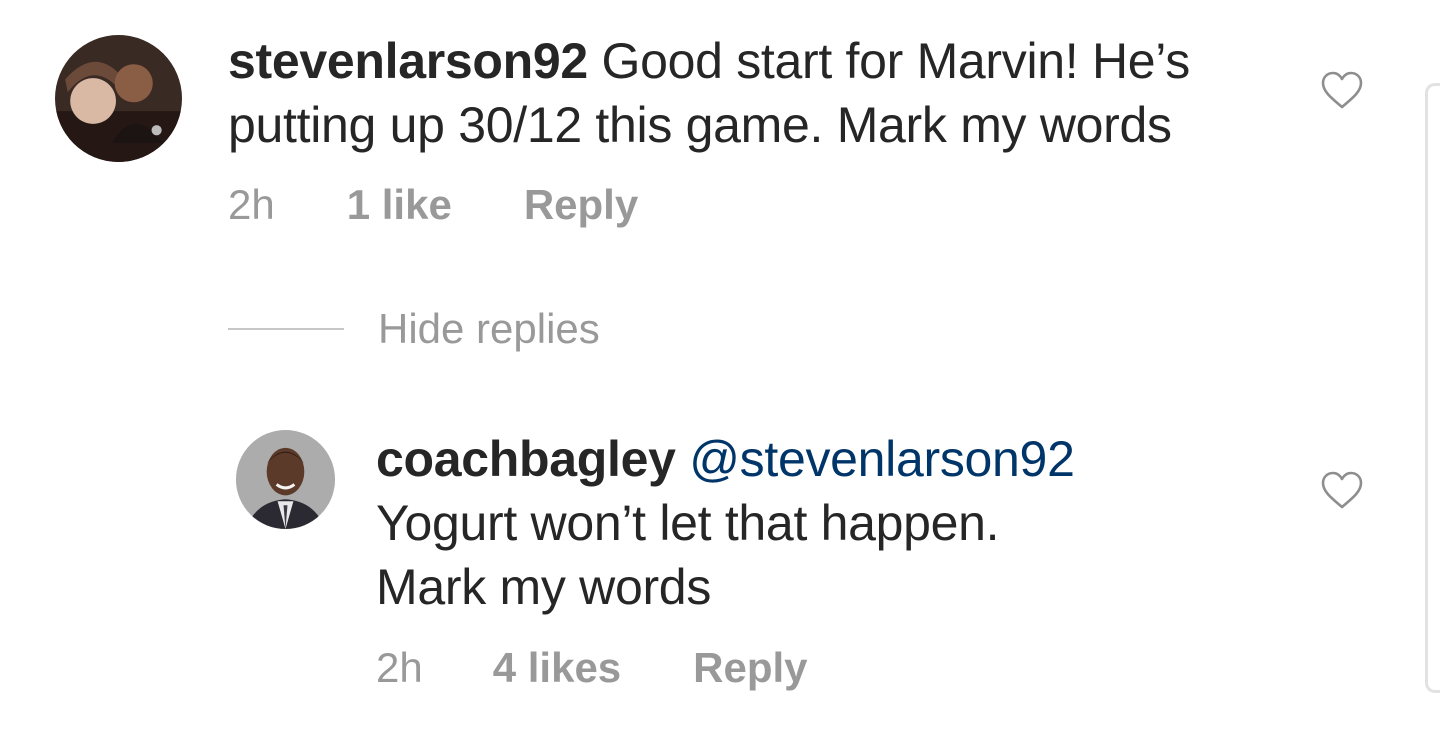  What do you see at coordinates (251, 204) in the screenshot?
I see `comment-time: 2h` at bounding box center [251, 204].